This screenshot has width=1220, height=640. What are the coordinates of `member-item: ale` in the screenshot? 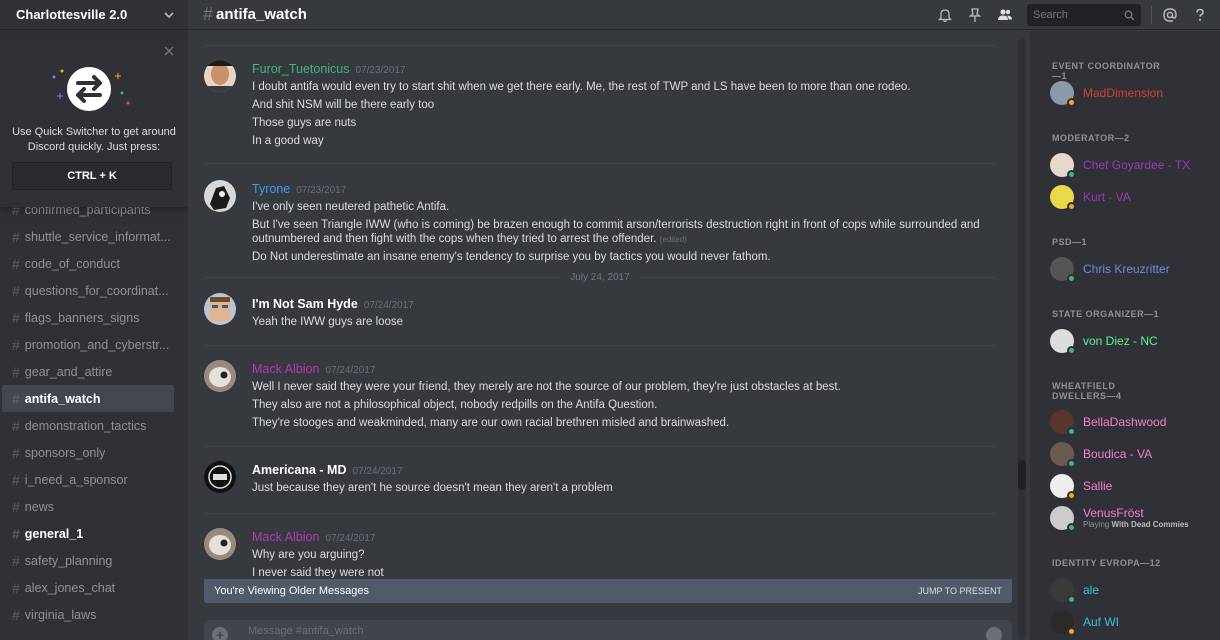 It's located at (1074, 590).